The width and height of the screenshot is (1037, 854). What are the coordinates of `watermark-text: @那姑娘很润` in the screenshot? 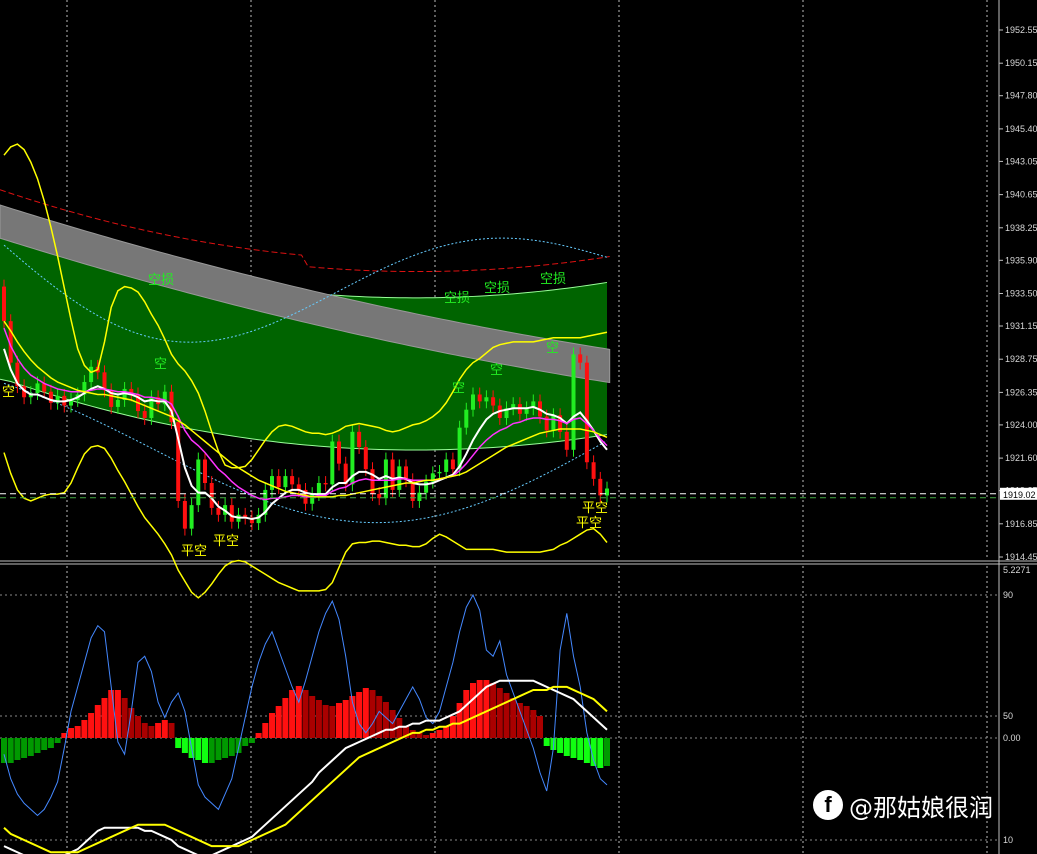 It's located at (921, 807).